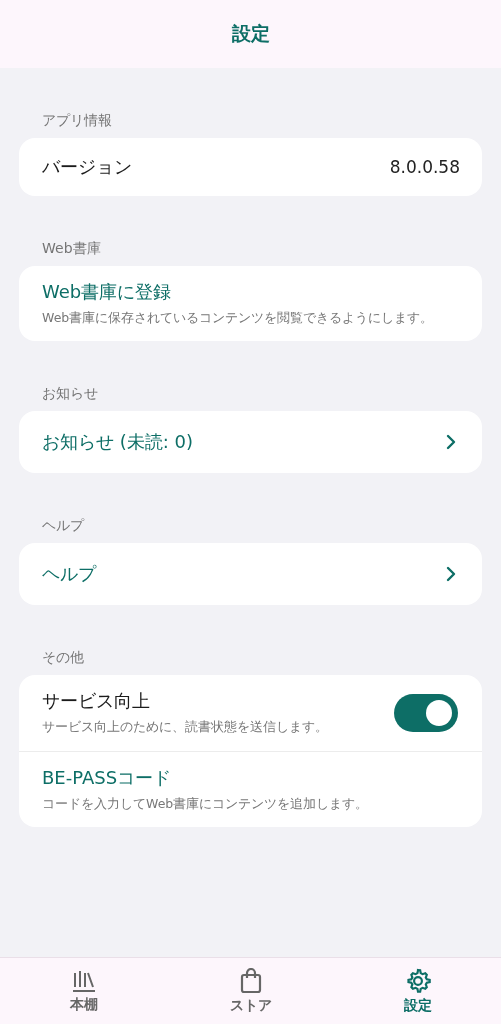  I want to click on nav-tab: 設定, so click(417, 991).